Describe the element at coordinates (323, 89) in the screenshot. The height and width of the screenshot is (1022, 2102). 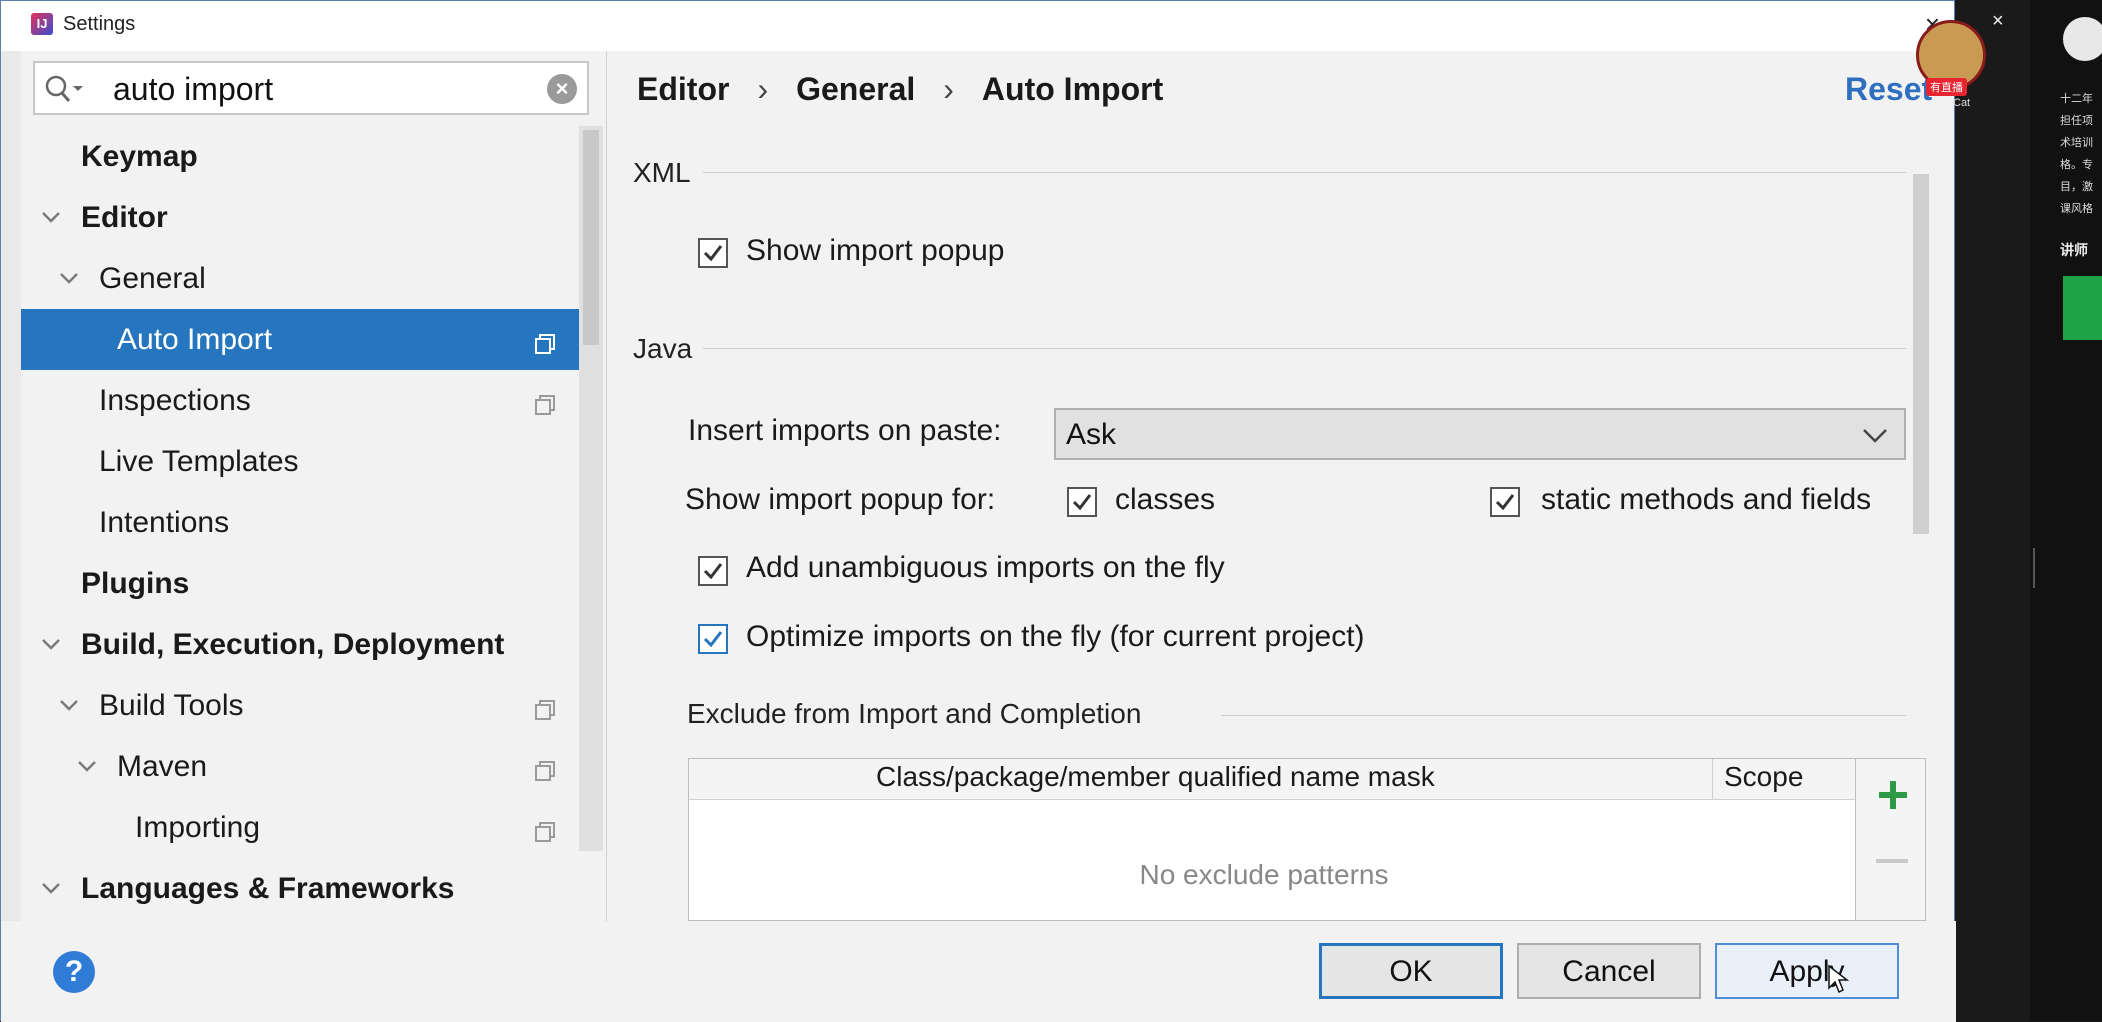
I see `search-input` at that location.